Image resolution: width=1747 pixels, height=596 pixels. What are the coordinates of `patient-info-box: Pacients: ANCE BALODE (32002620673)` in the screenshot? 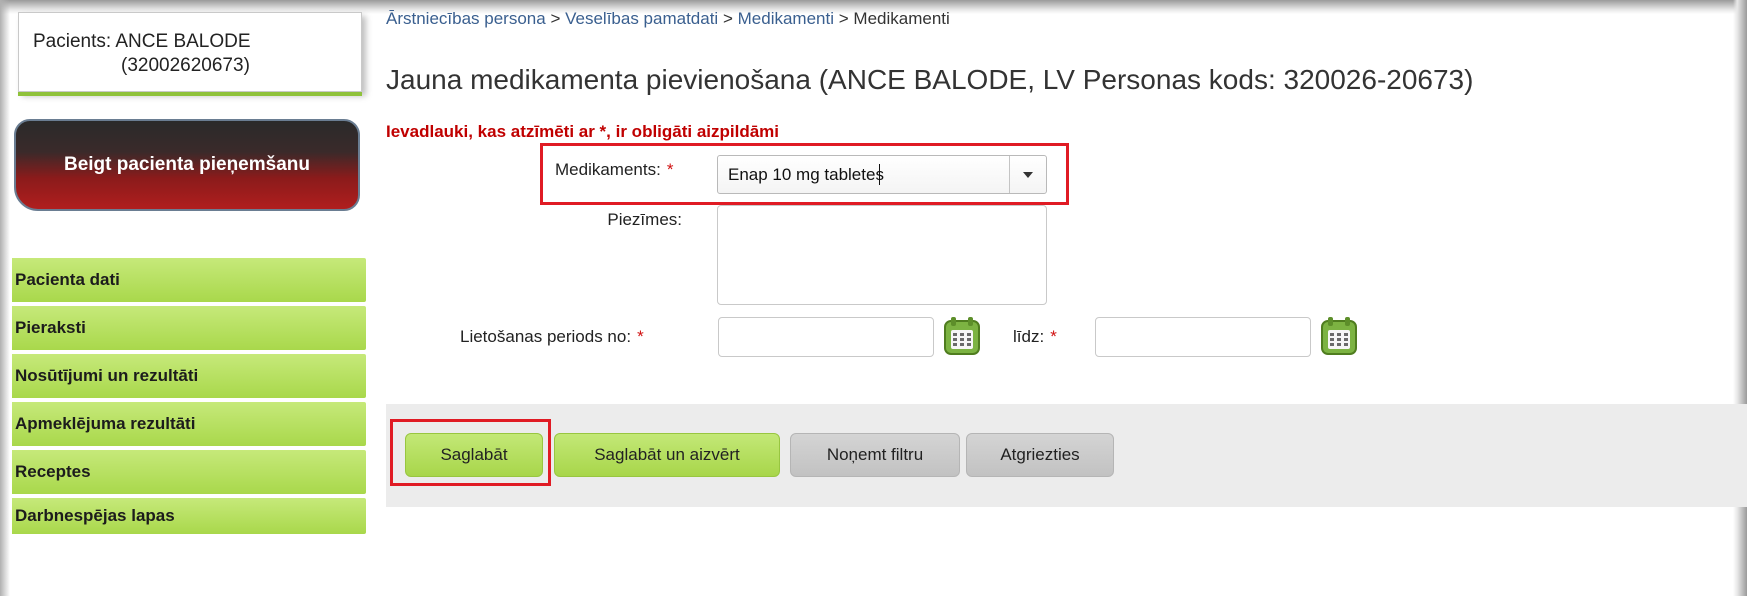 It's located at (190, 52).